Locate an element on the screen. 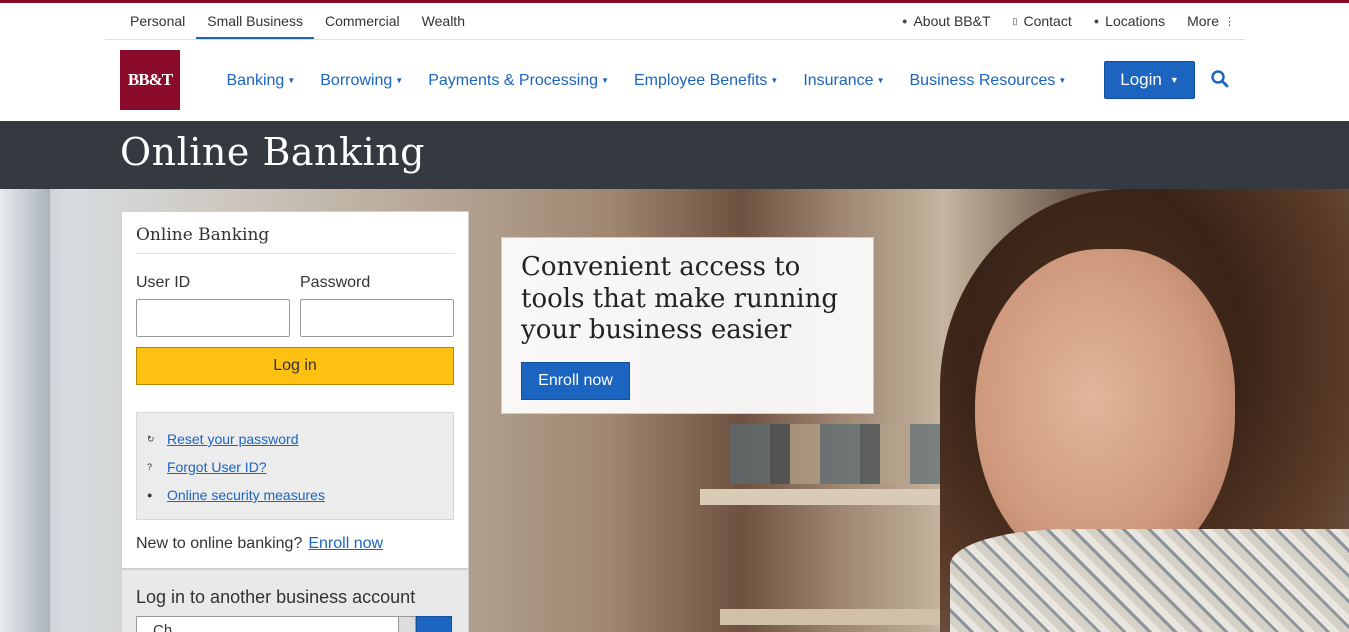  locations-link-label: Locations is located at coordinates (1135, 21).